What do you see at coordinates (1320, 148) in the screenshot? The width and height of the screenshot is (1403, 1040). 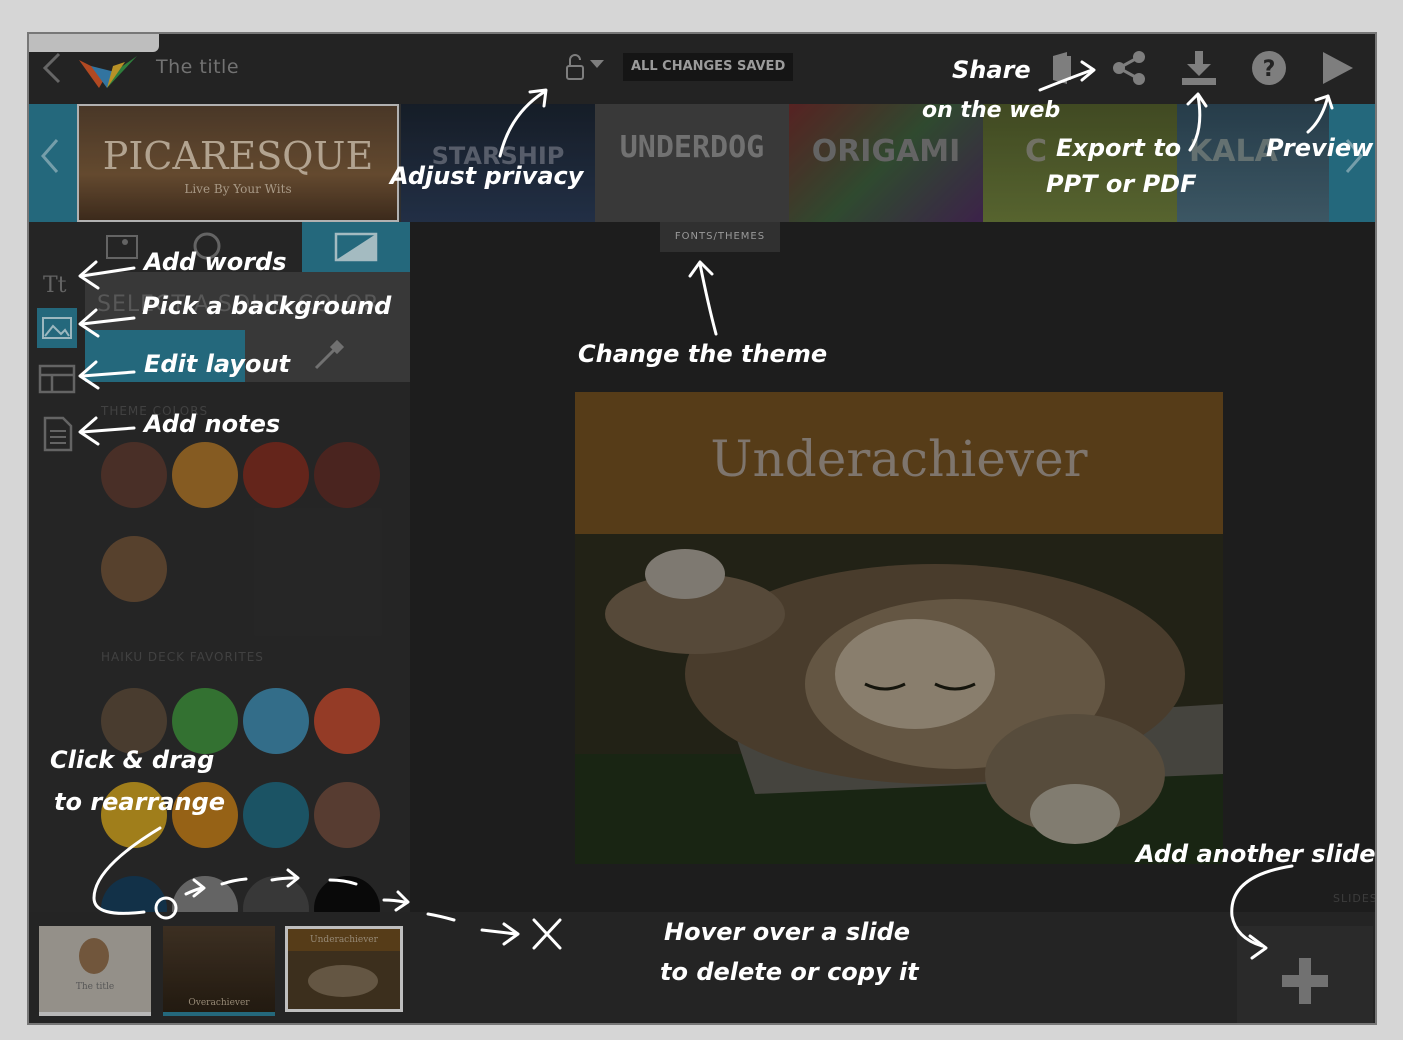 I see `annotation-preview: Preview` at bounding box center [1320, 148].